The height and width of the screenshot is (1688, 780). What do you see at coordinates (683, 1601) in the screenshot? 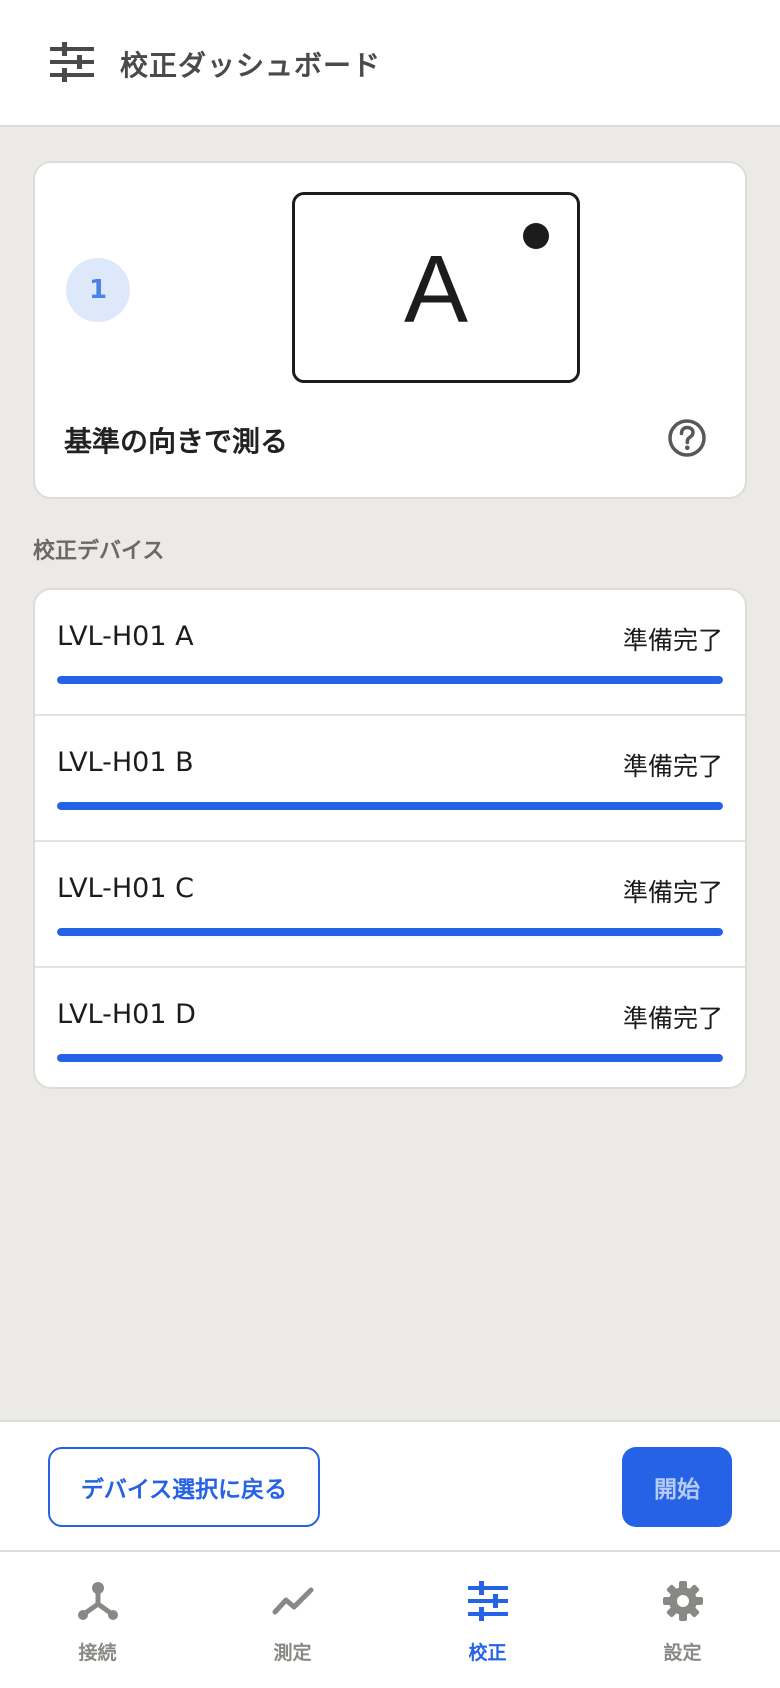
I see `gear-icon` at bounding box center [683, 1601].